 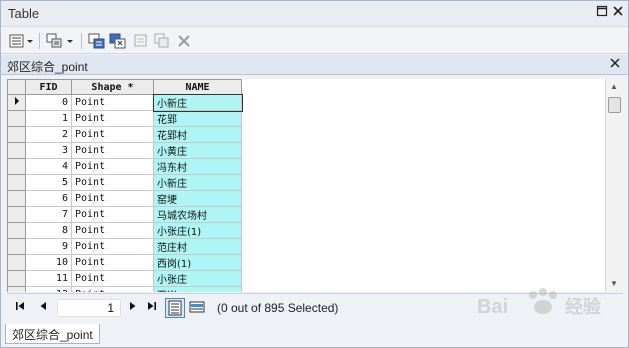 What do you see at coordinates (48, 182) in the screenshot?
I see `cell-fid: 5` at bounding box center [48, 182].